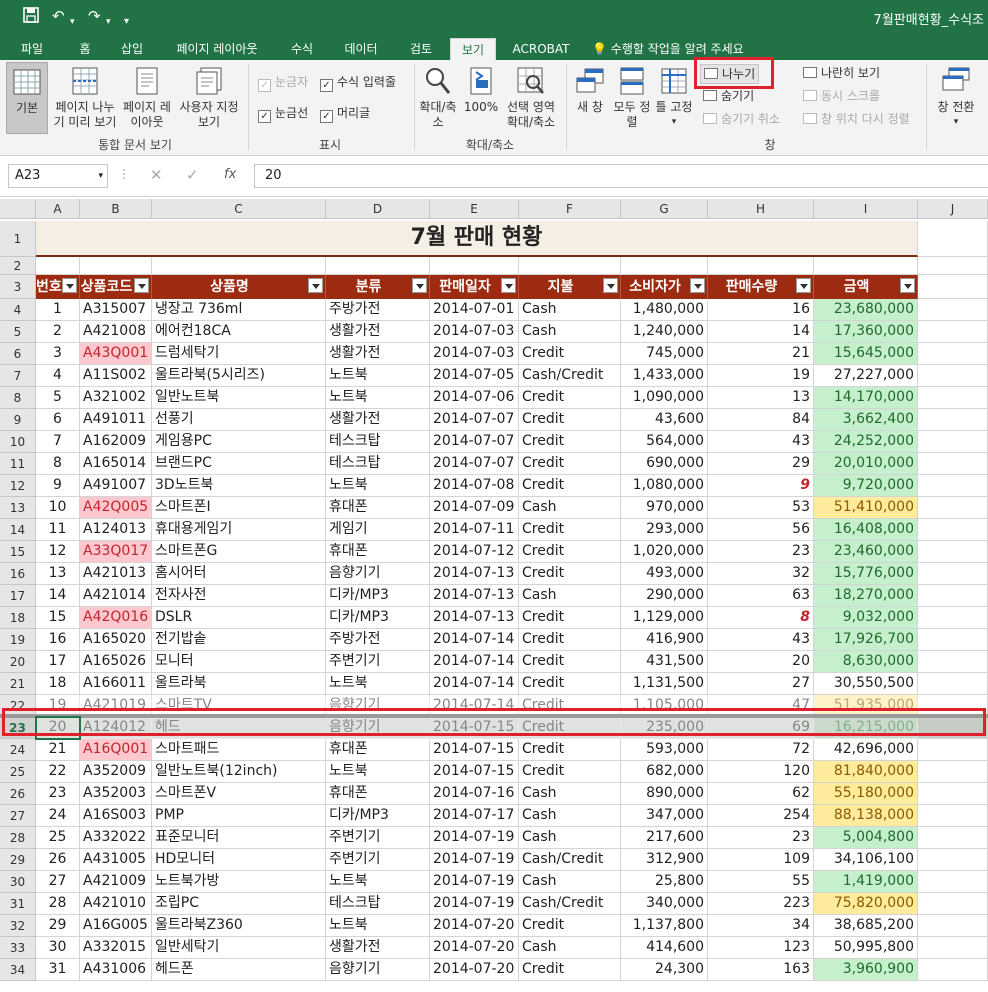 The image size is (988, 992). I want to click on cell-price: 1,480,000, so click(664, 310).